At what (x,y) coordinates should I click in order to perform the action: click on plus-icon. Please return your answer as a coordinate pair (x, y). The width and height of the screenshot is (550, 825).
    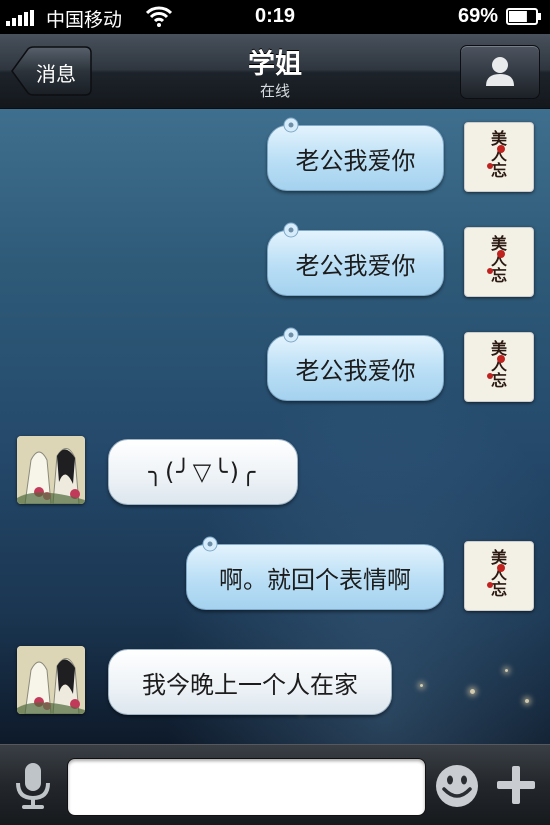
    Looking at the image, I should click on (516, 785).